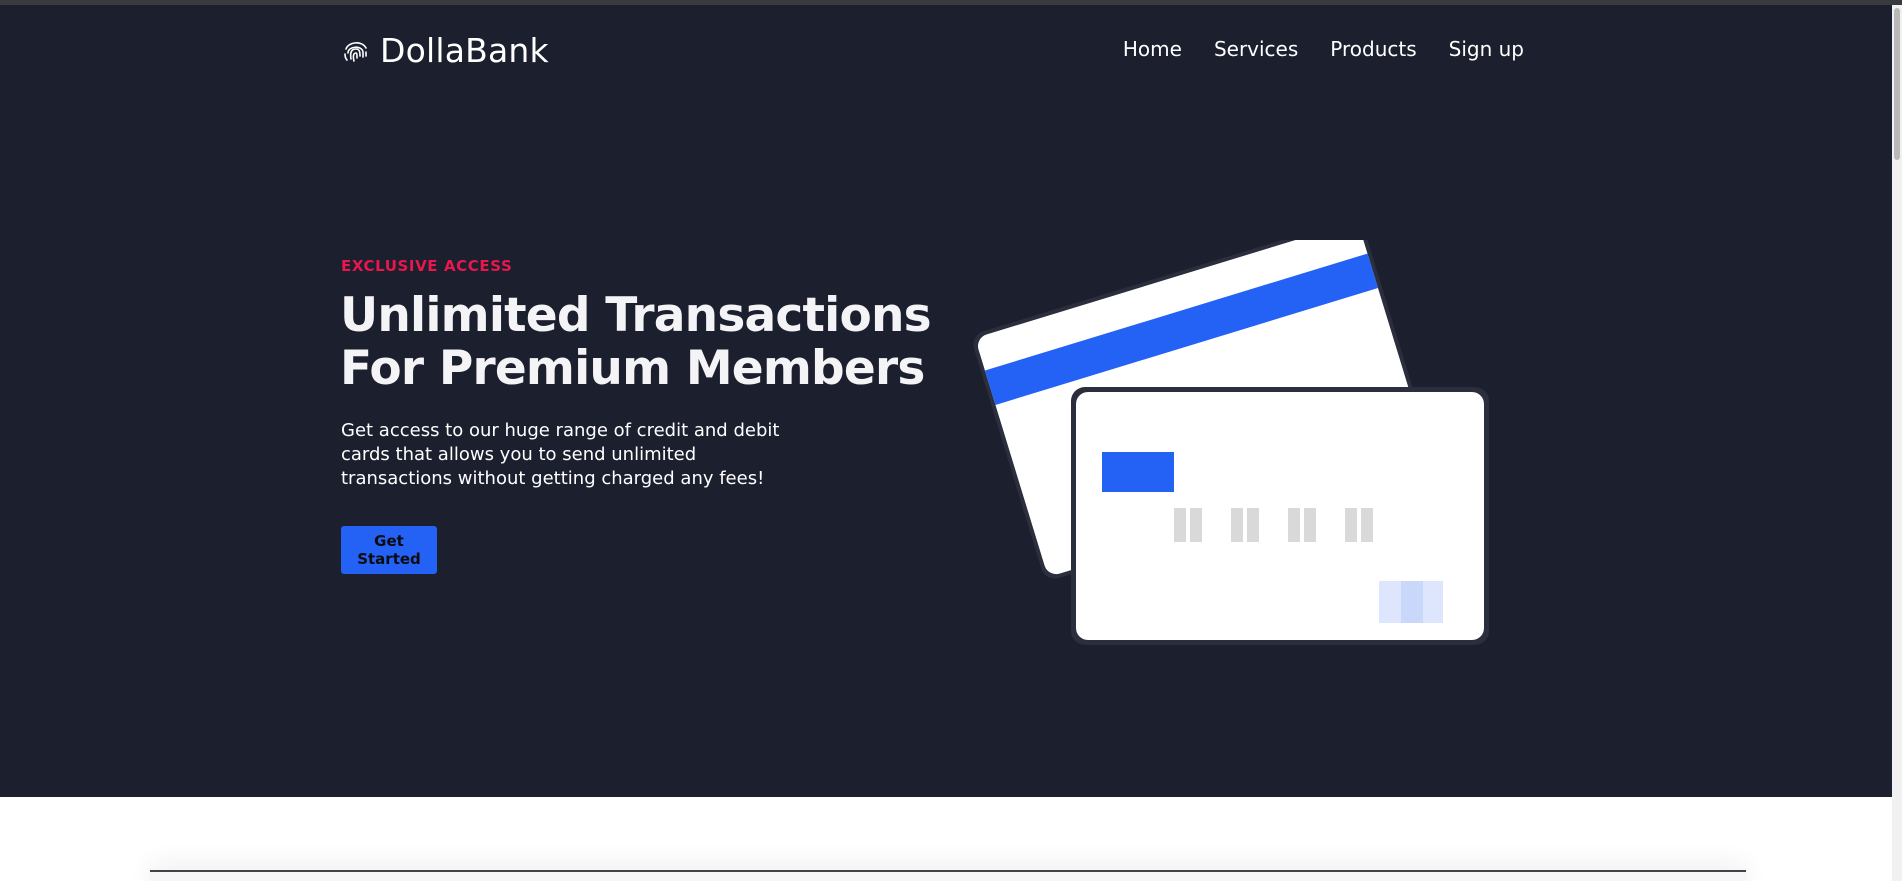 This screenshot has width=1902, height=881. I want to click on next-section-panel, so click(948, 875).